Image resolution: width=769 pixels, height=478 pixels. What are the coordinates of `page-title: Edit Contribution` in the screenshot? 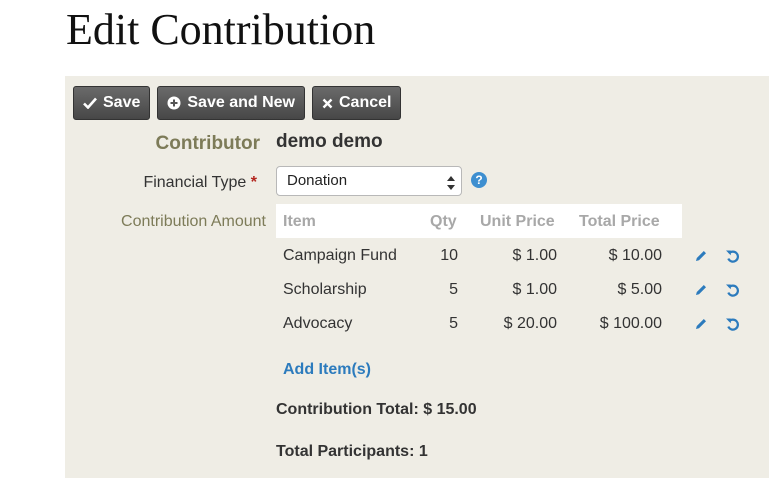 It's located at (221, 29).